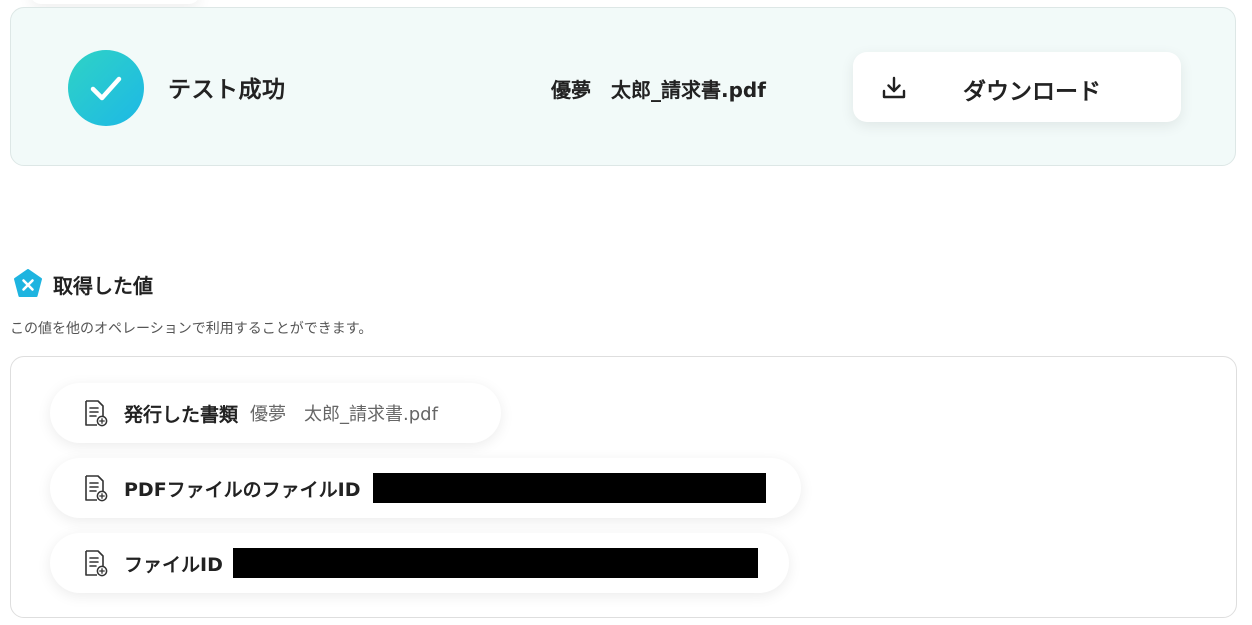 This screenshot has width=1252, height=625. I want to click on check-circle-icon, so click(106, 88).